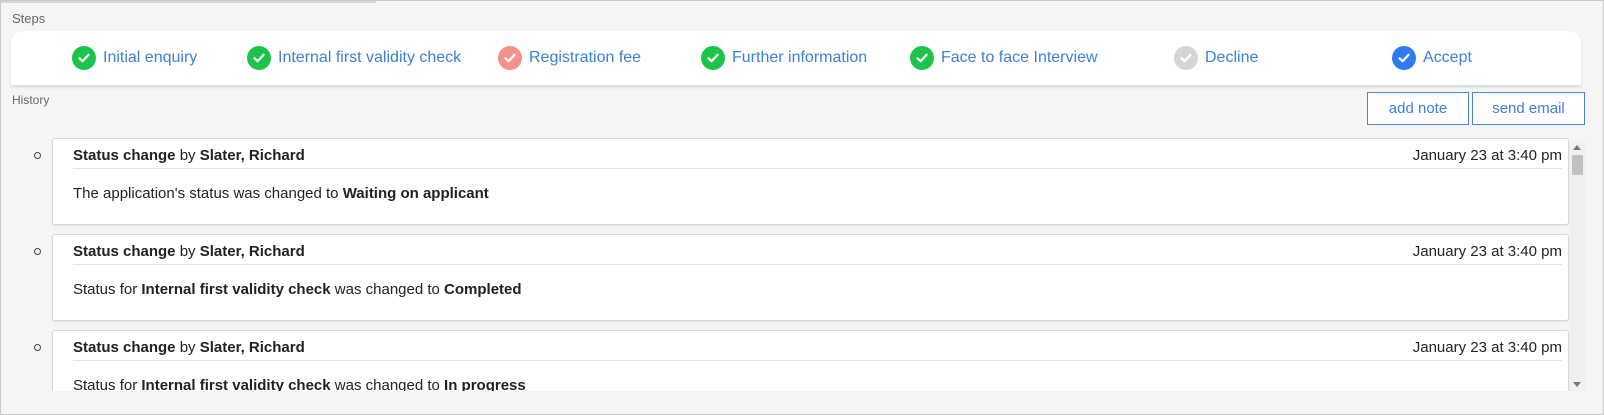 Image resolution: width=1604 pixels, height=415 pixels. Describe the element at coordinates (1232, 57) in the screenshot. I see `step-label: Decline` at that location.